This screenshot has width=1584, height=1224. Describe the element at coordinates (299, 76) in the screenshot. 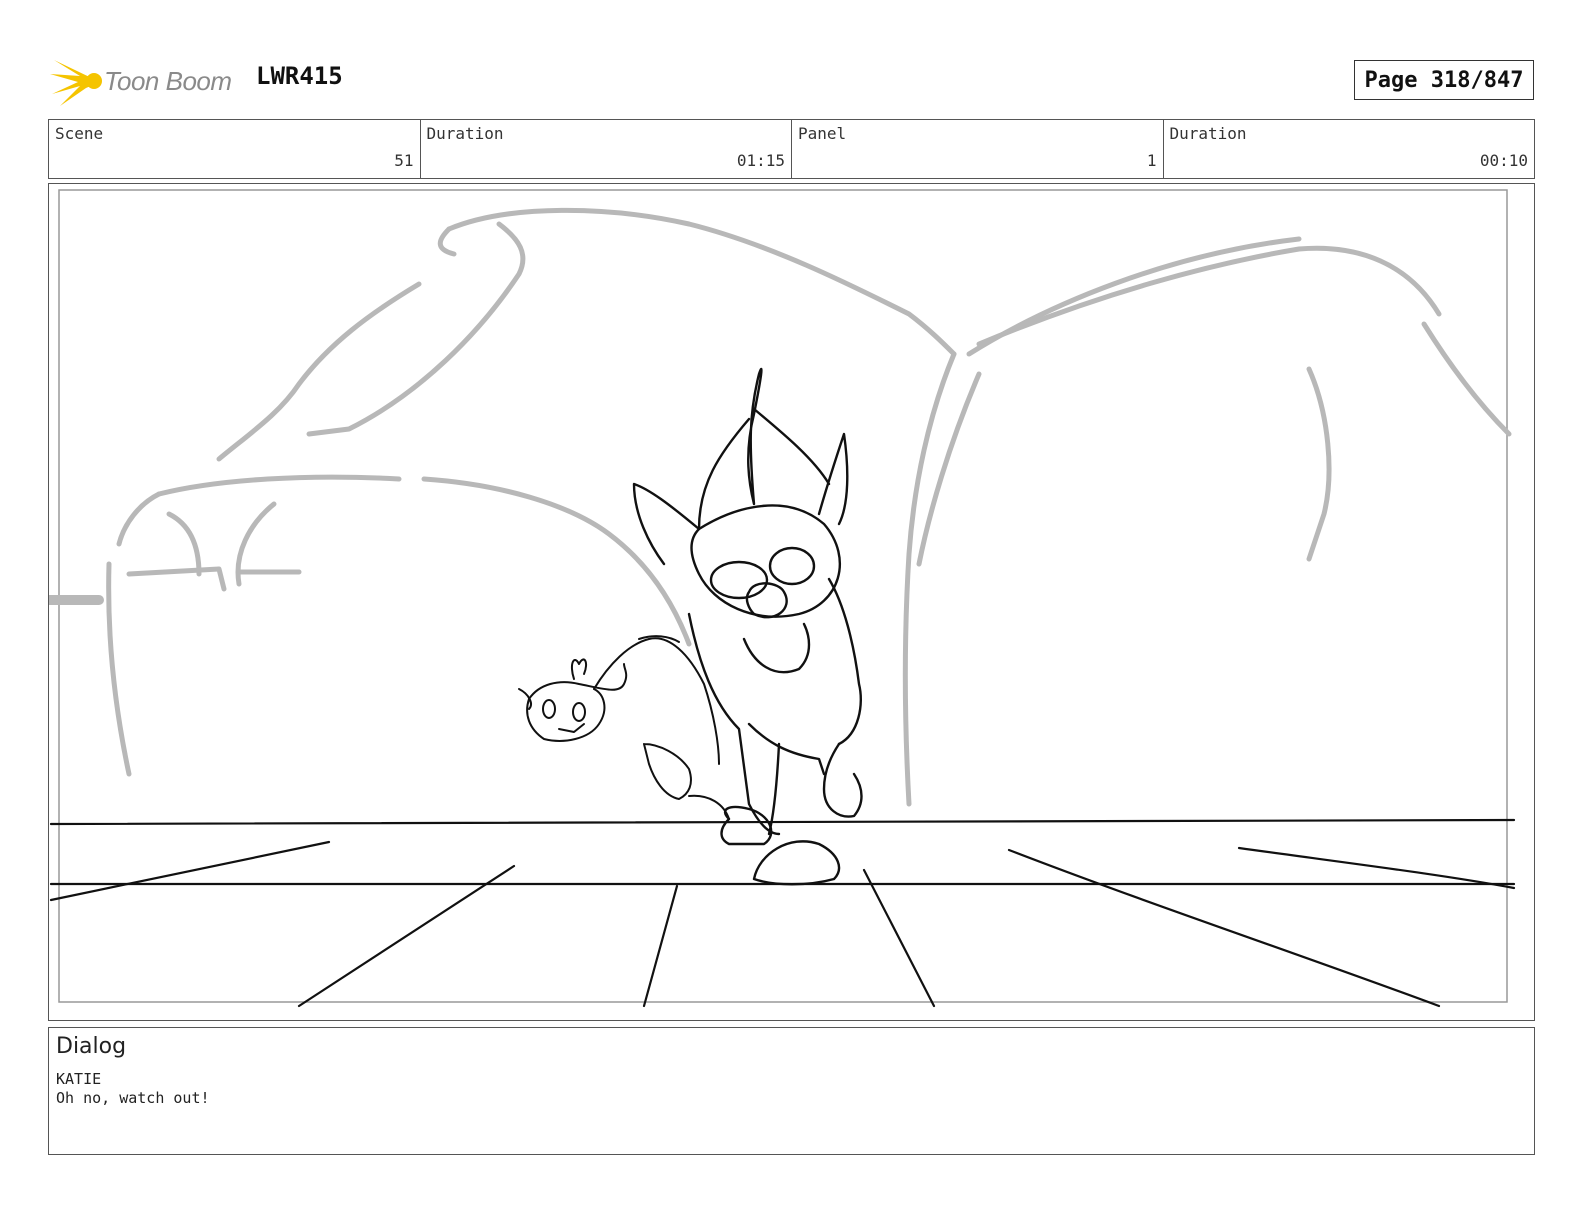

I see `production-code: LWR415` at that location.